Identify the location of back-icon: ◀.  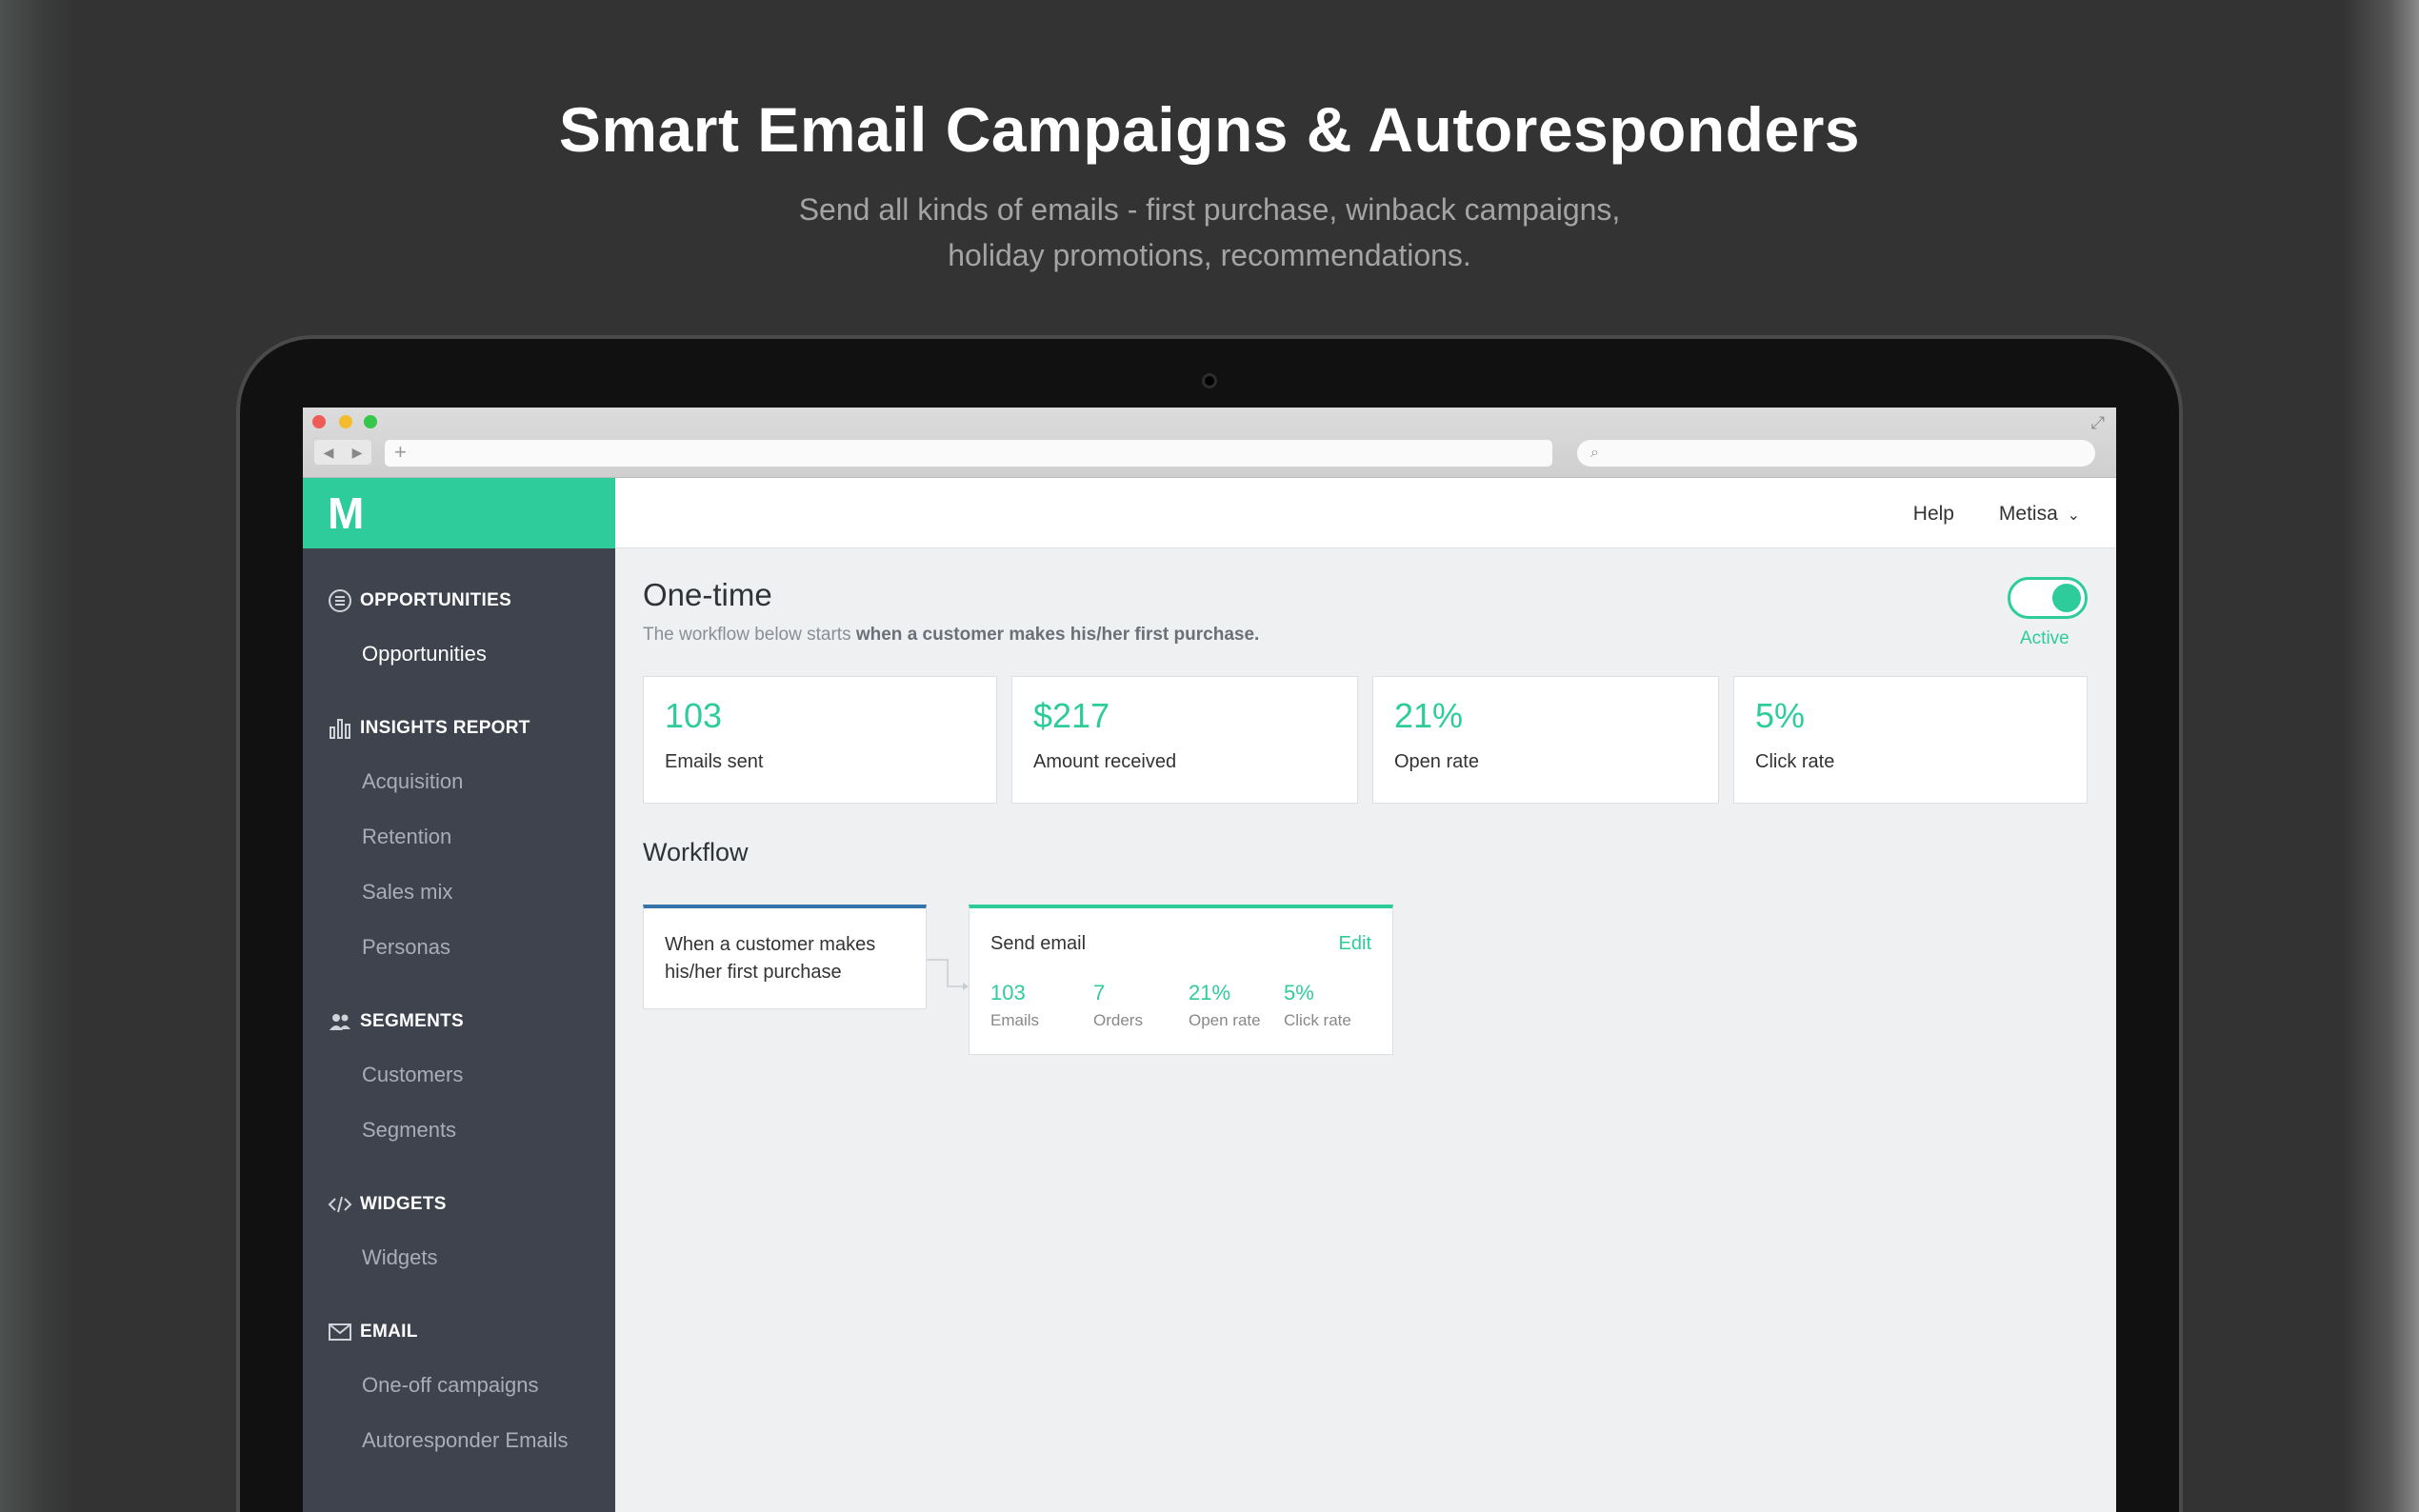
(329, 453).